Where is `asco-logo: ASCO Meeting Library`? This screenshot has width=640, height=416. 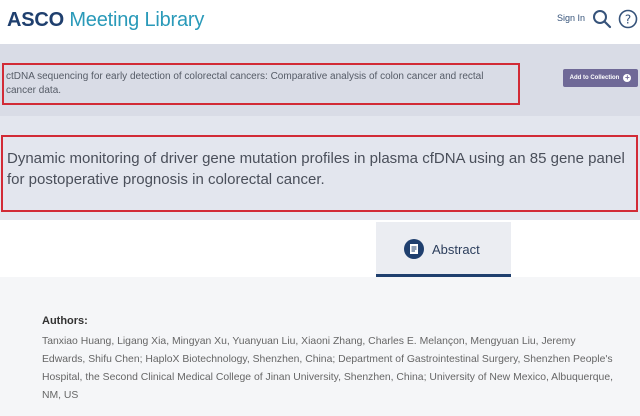 asco-logo: ASCO Meeting Library is located at coordinates (105, 20).